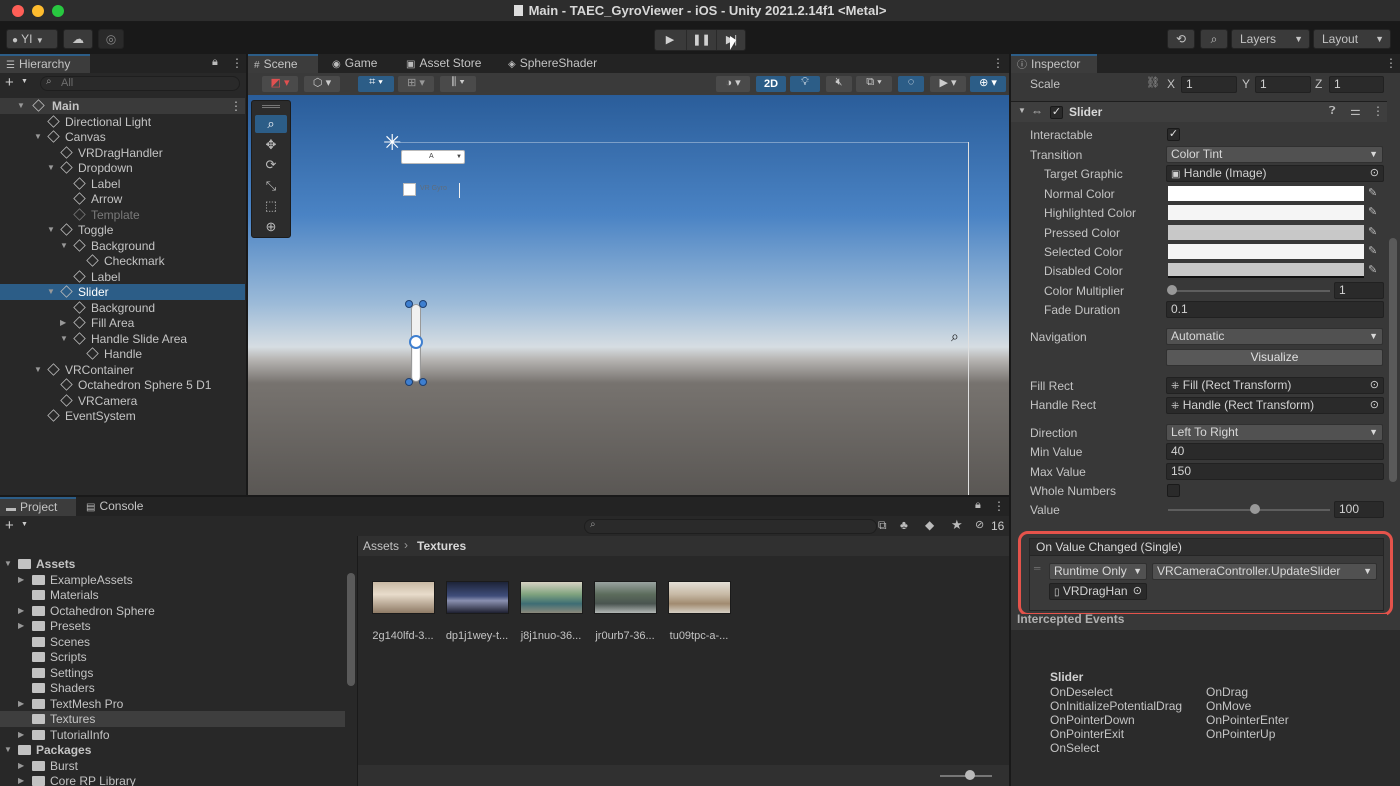 The height and width of the screenshot is (786, 1400). Describe the element at coordinates (172, 735) in the screenshot. I see `project-folder-item: ▶ TutorialInfo` at that location.